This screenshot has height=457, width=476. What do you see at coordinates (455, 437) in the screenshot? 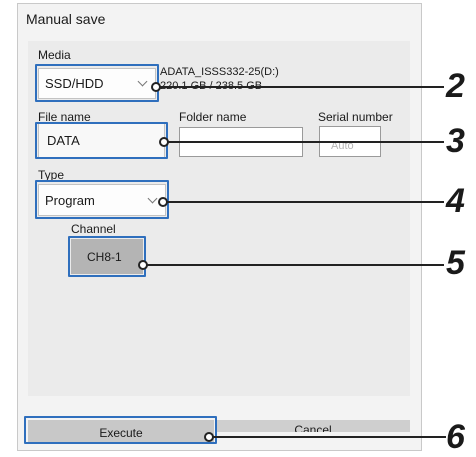
I see `callout-number-6: 6` at bounding box center [455, 437].